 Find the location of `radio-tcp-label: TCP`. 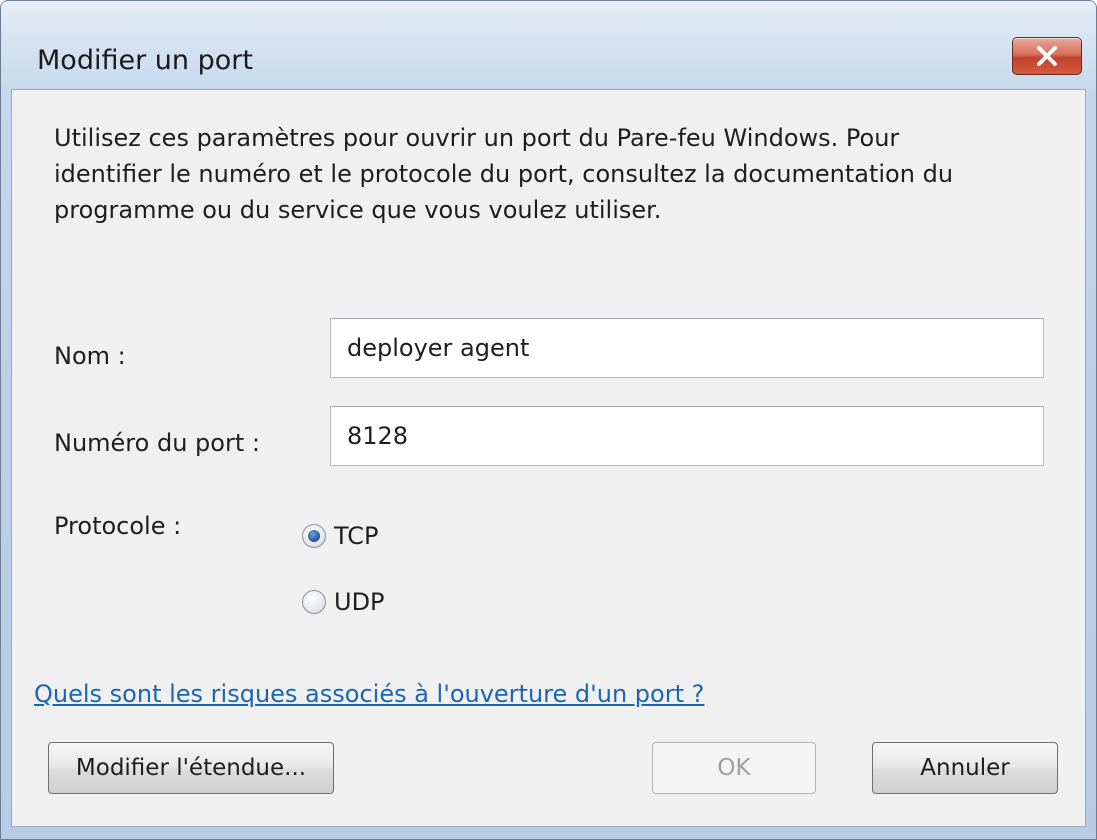

radio-tcp-label: TCP is located at coordinates (356, 536).